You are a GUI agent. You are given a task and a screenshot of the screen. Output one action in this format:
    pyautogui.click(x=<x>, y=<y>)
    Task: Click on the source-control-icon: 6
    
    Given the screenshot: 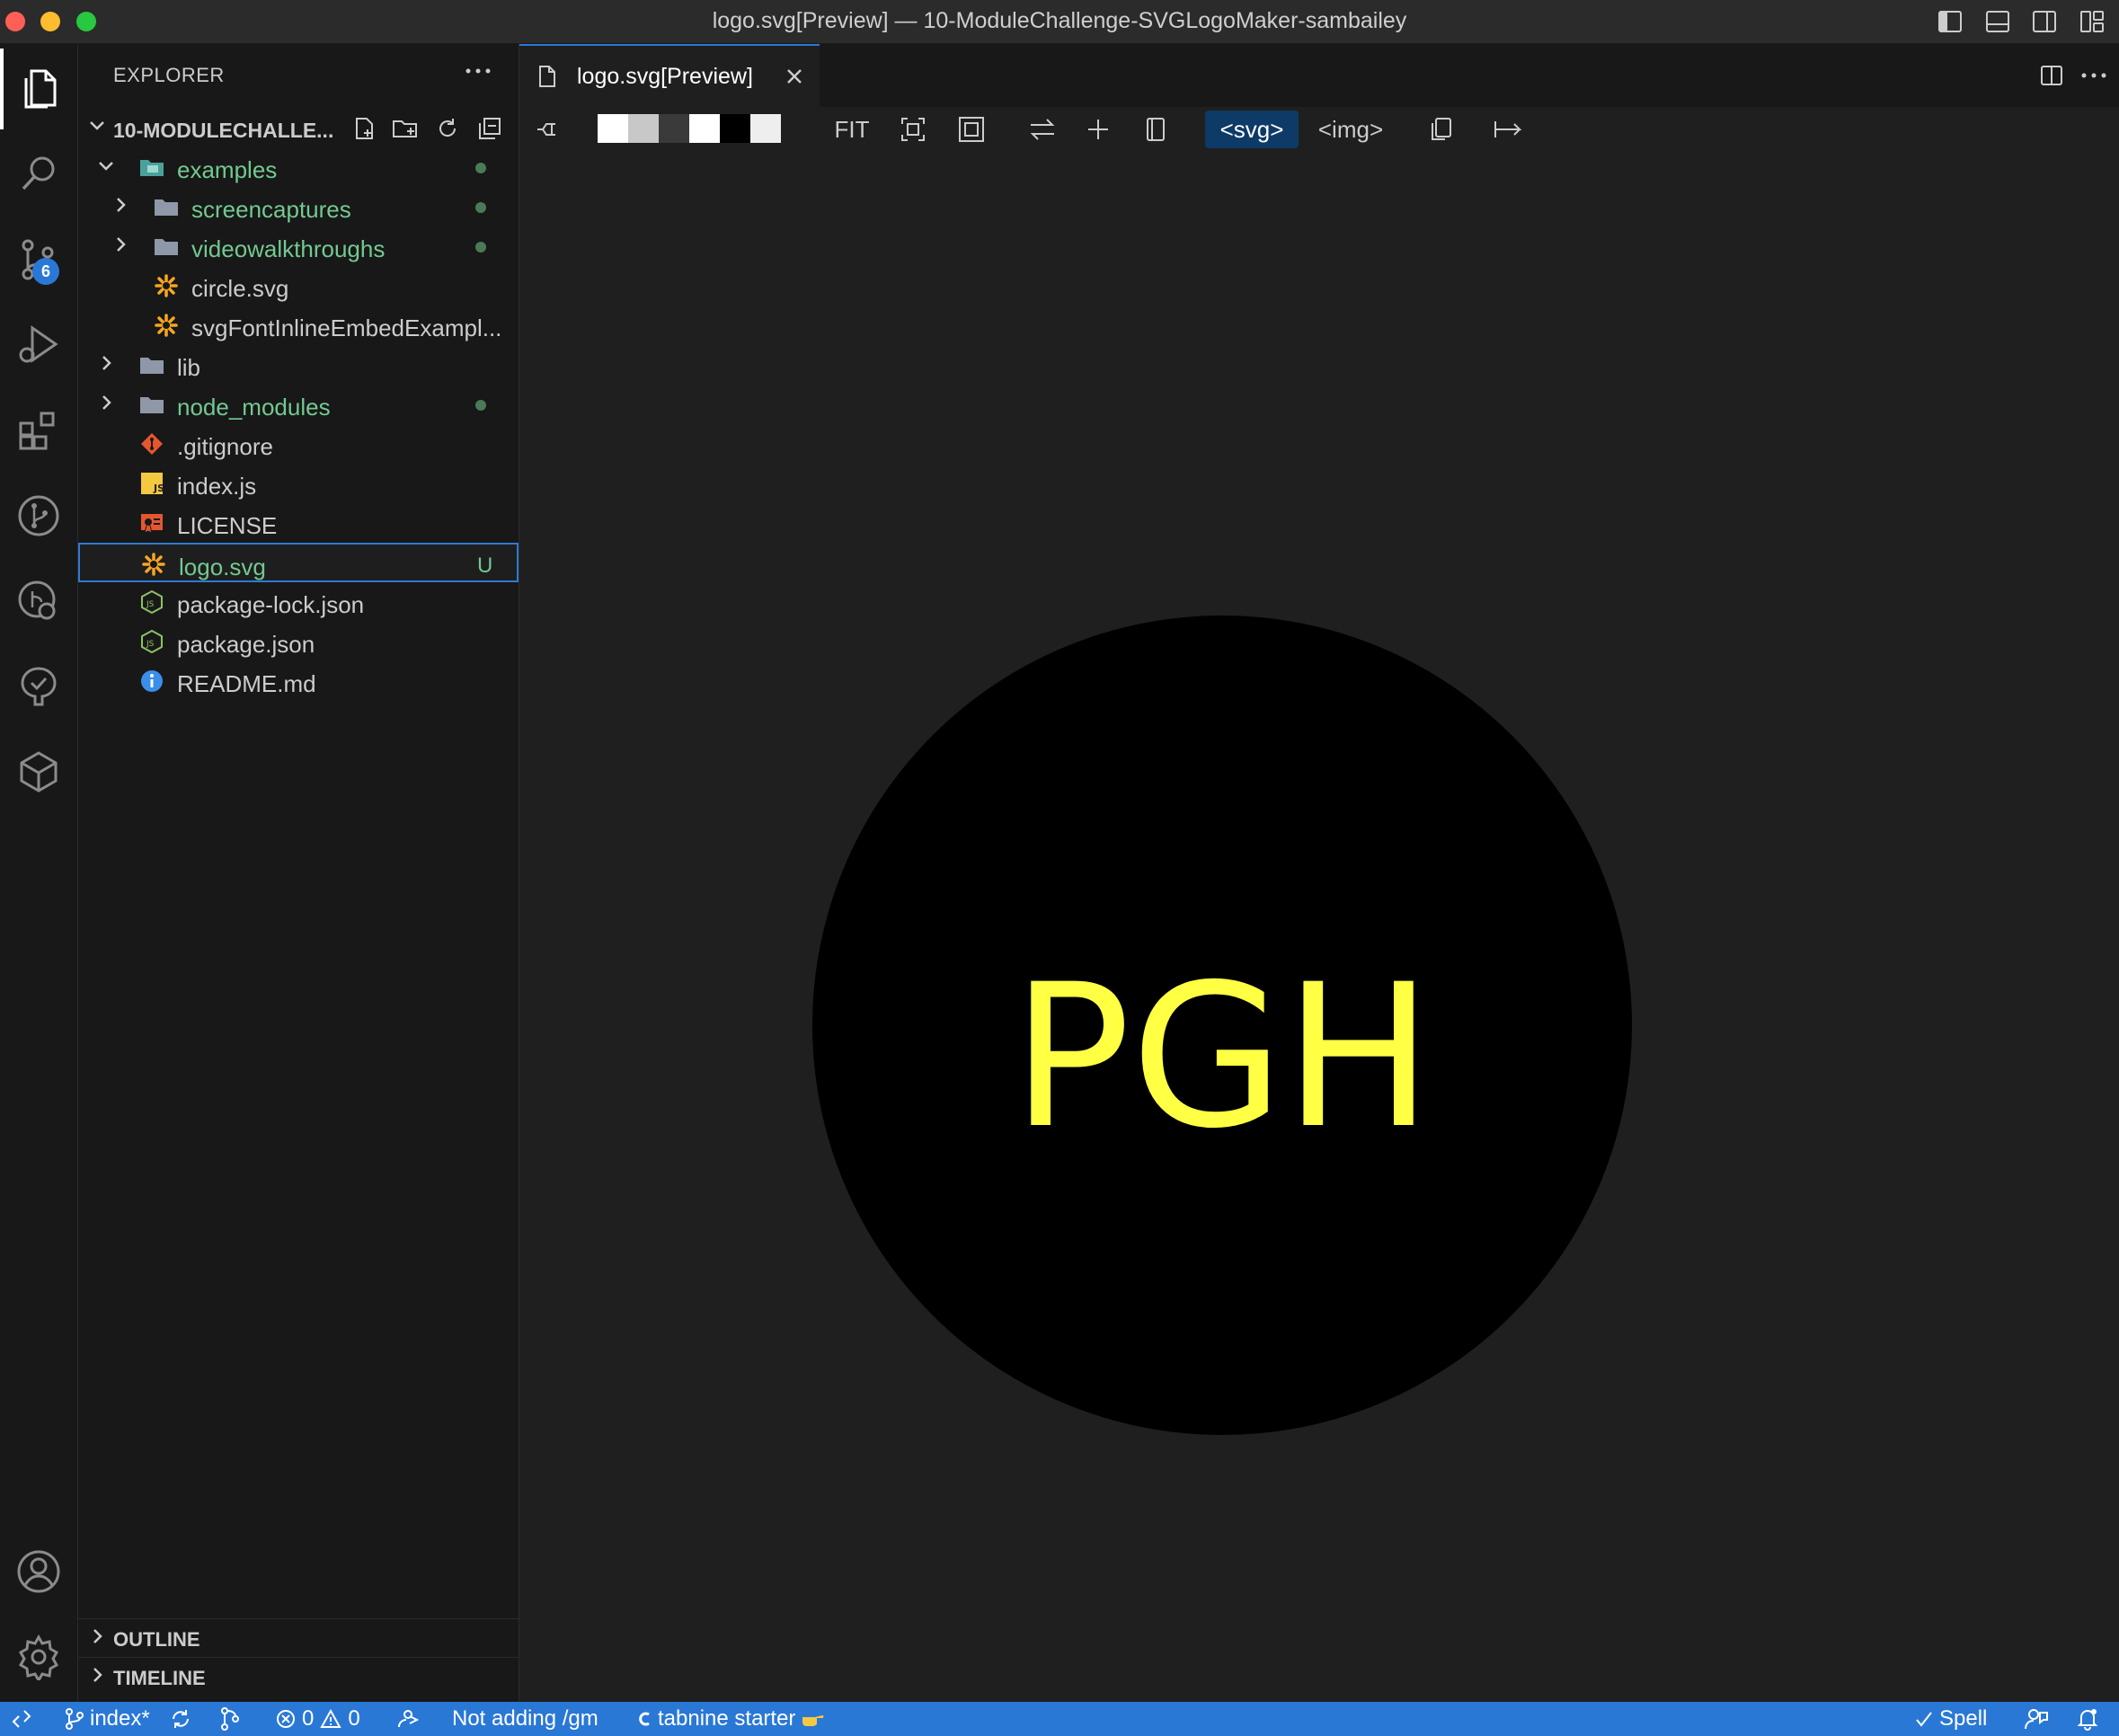 What is the action you would take?
    pyautogui.click(x=38, y=258)
    